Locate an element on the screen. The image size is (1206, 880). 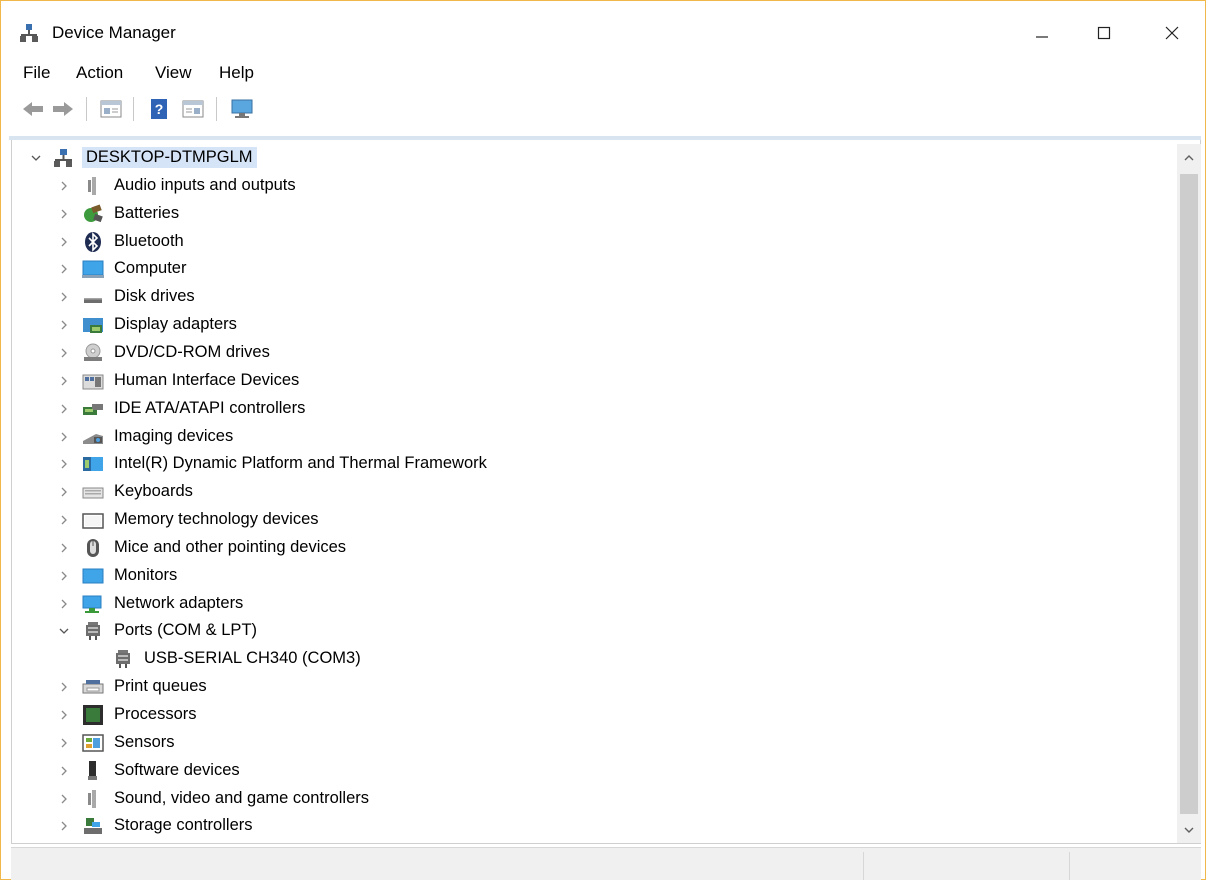
status-bar is located at coordinates (606, 863).